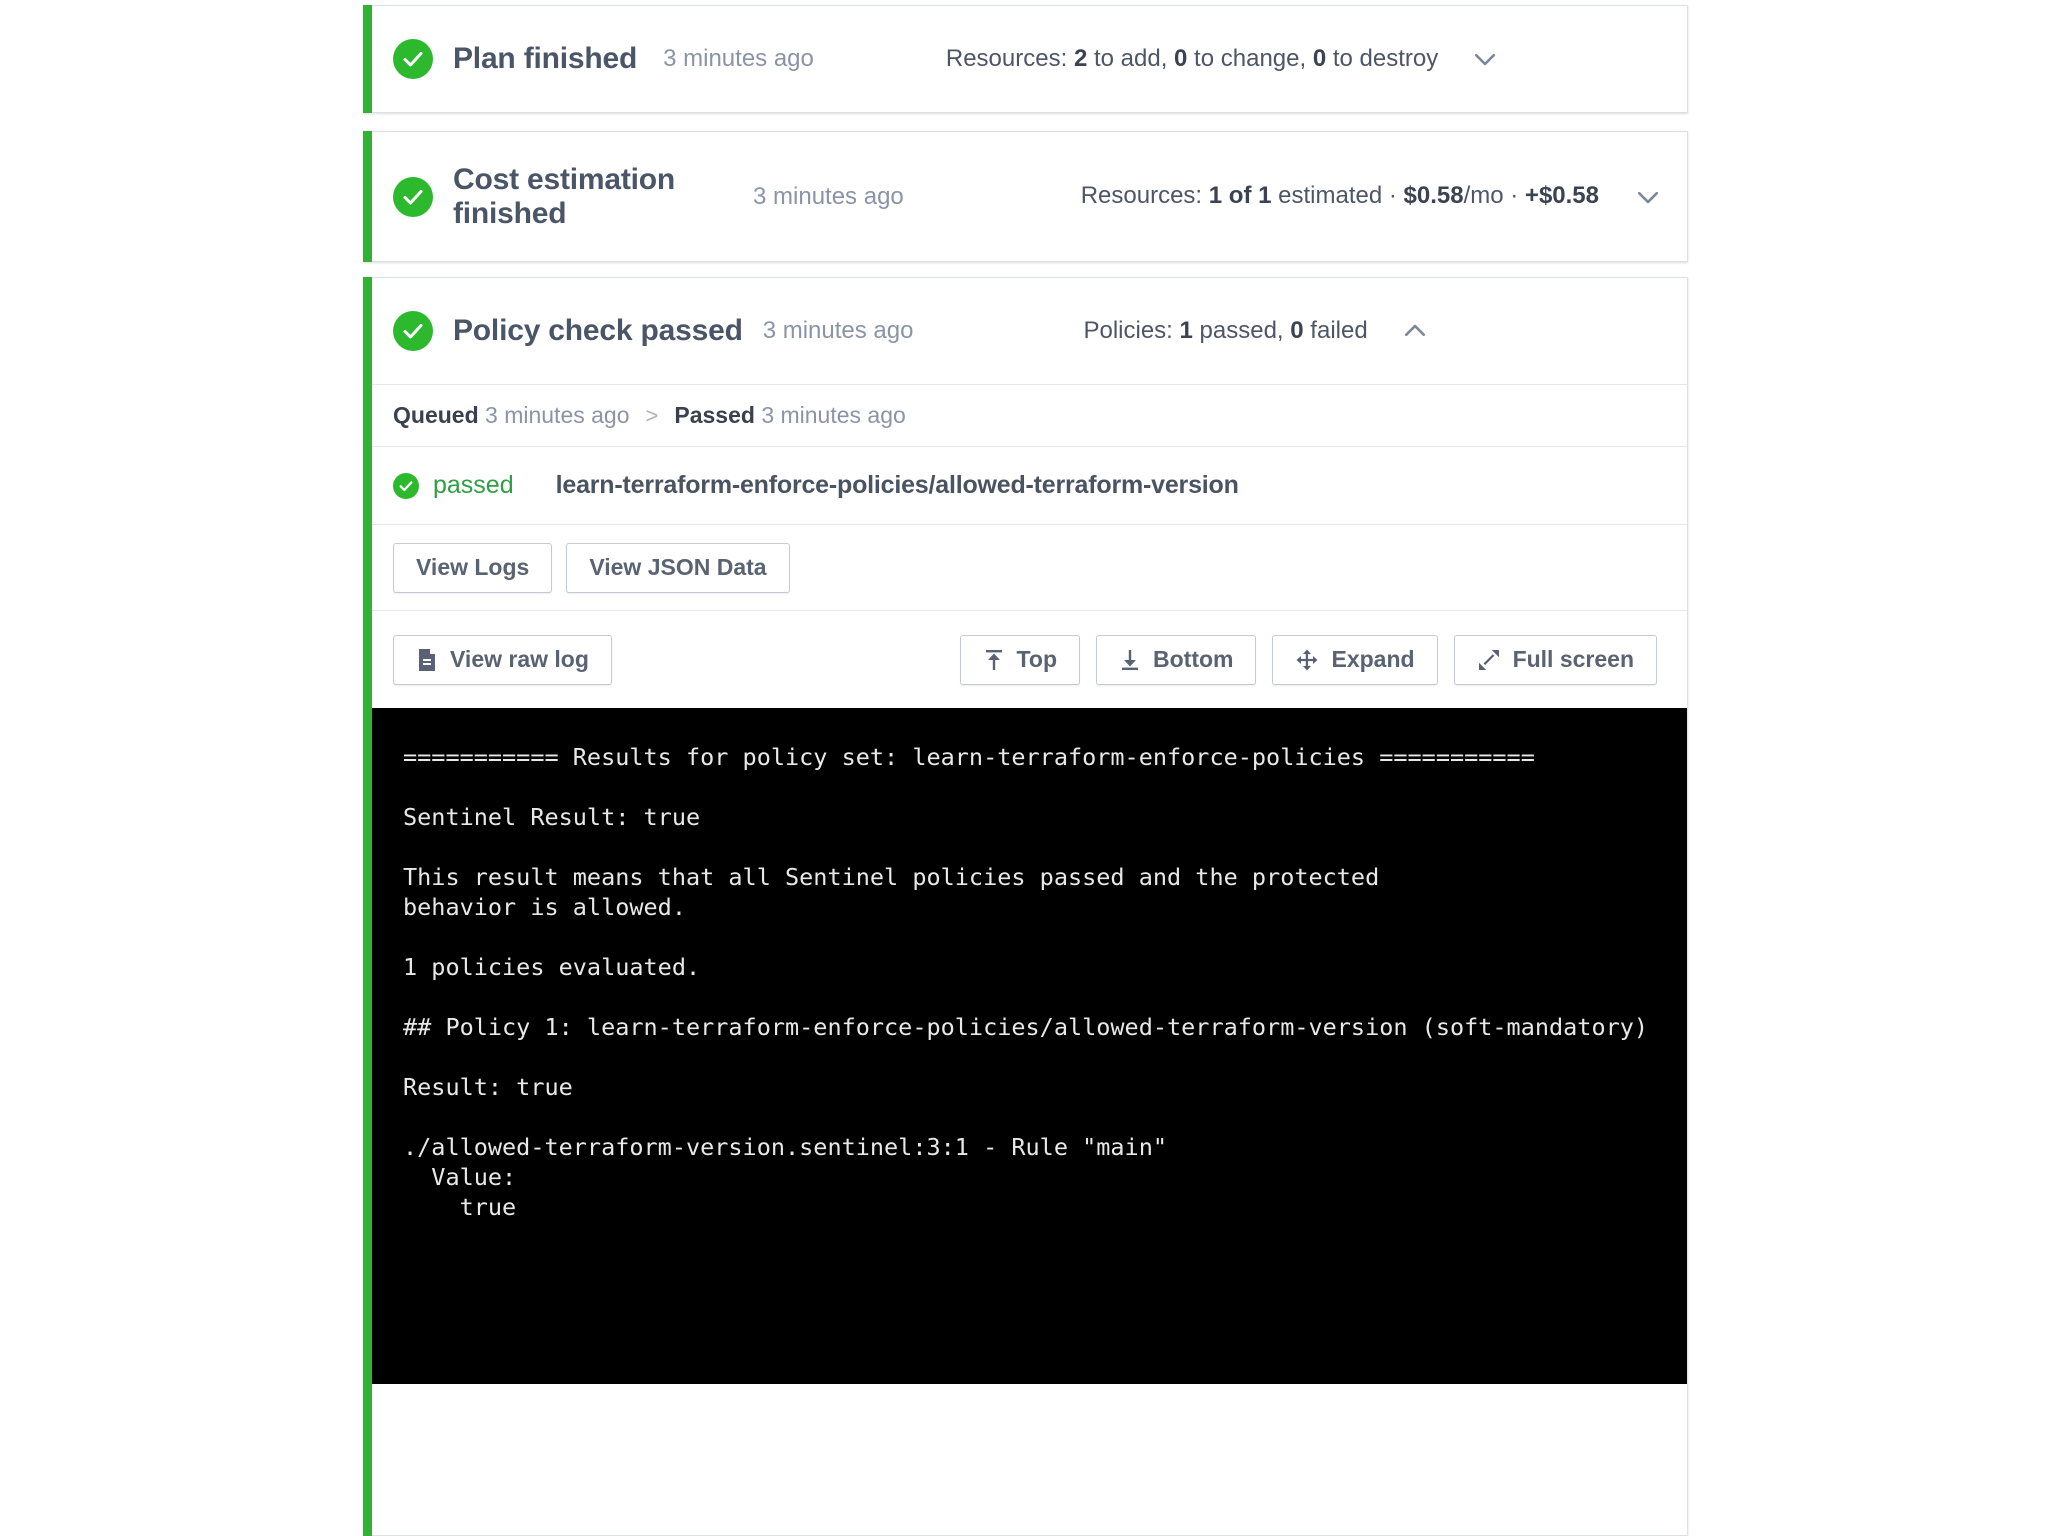  I want to click on status-passed-time: 3 minutes ago, so click(833, 415).